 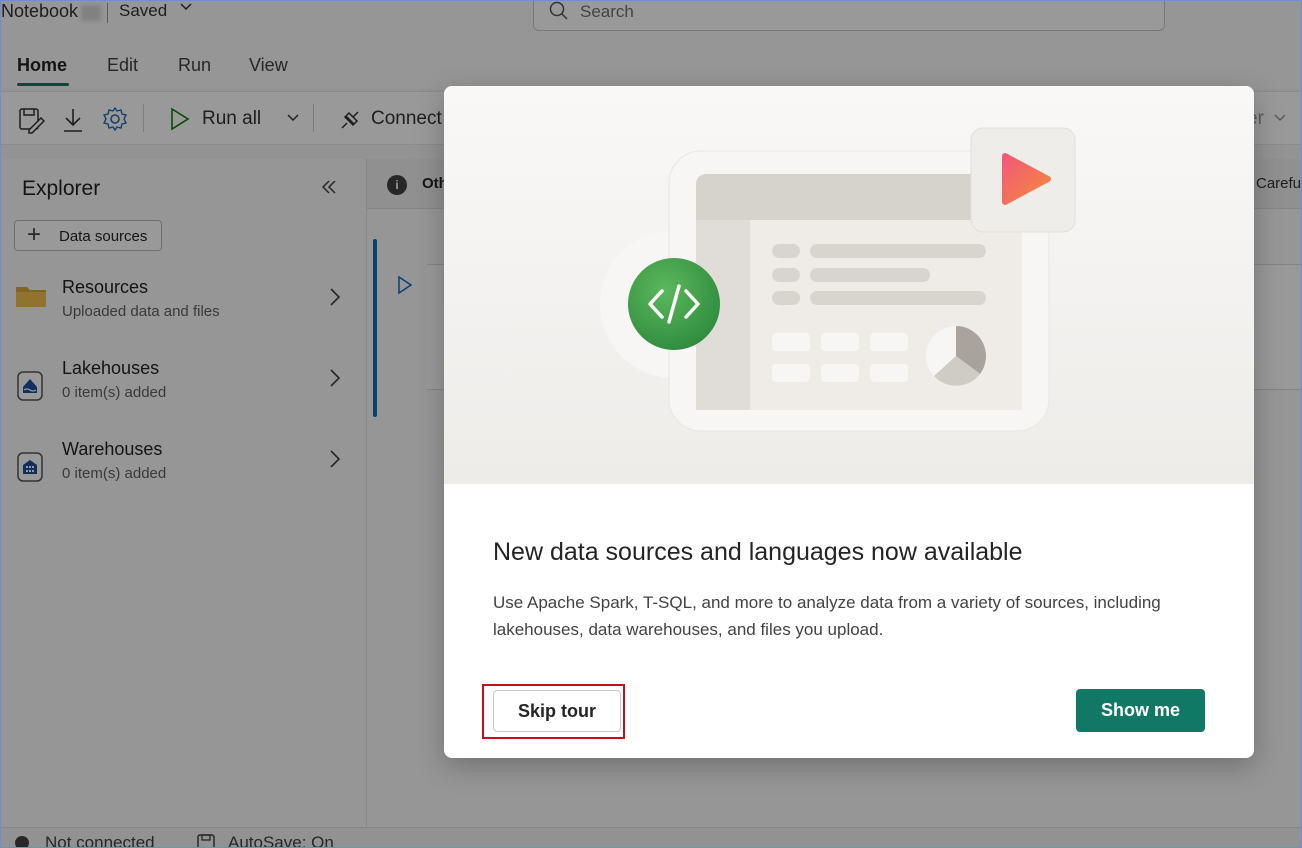 What do you see at coordinates (838, 279) in the screenshot?
I see `notebook-illustration` at bounding box center [838, 279].